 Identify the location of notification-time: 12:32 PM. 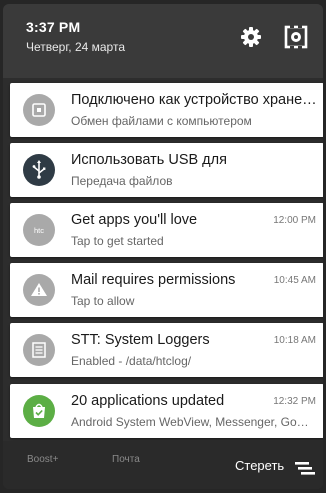
(294, 401).